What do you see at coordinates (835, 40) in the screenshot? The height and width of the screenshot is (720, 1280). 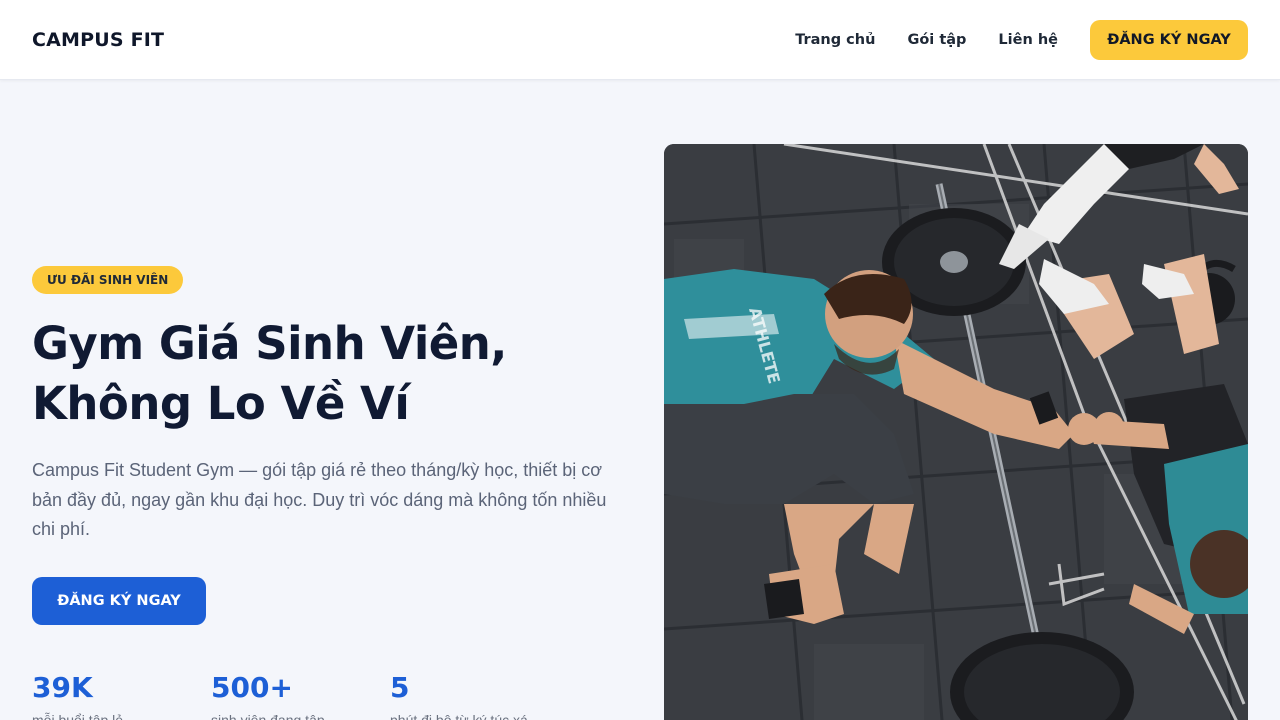 I see `nav-link-home: Trang chủ` at bounding box center [835, 40].